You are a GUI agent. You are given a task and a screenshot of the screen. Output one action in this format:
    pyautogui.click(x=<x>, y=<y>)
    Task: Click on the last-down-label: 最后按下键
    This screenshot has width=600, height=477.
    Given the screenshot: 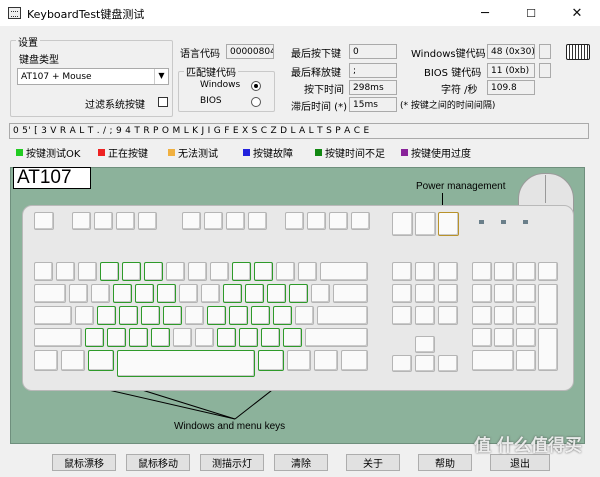 What is the action you would take?
    pyautogui.click(x=316, y=54)
    